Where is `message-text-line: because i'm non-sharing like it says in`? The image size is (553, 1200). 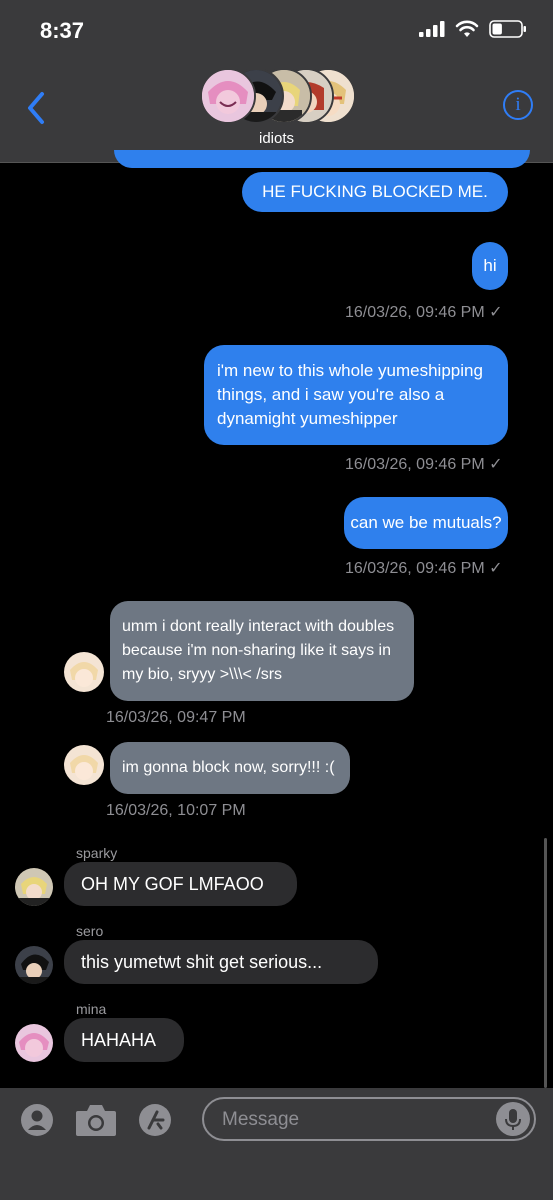
message-text-line: because i'm non-sharing like it says in is located at coordinates (256, 650).